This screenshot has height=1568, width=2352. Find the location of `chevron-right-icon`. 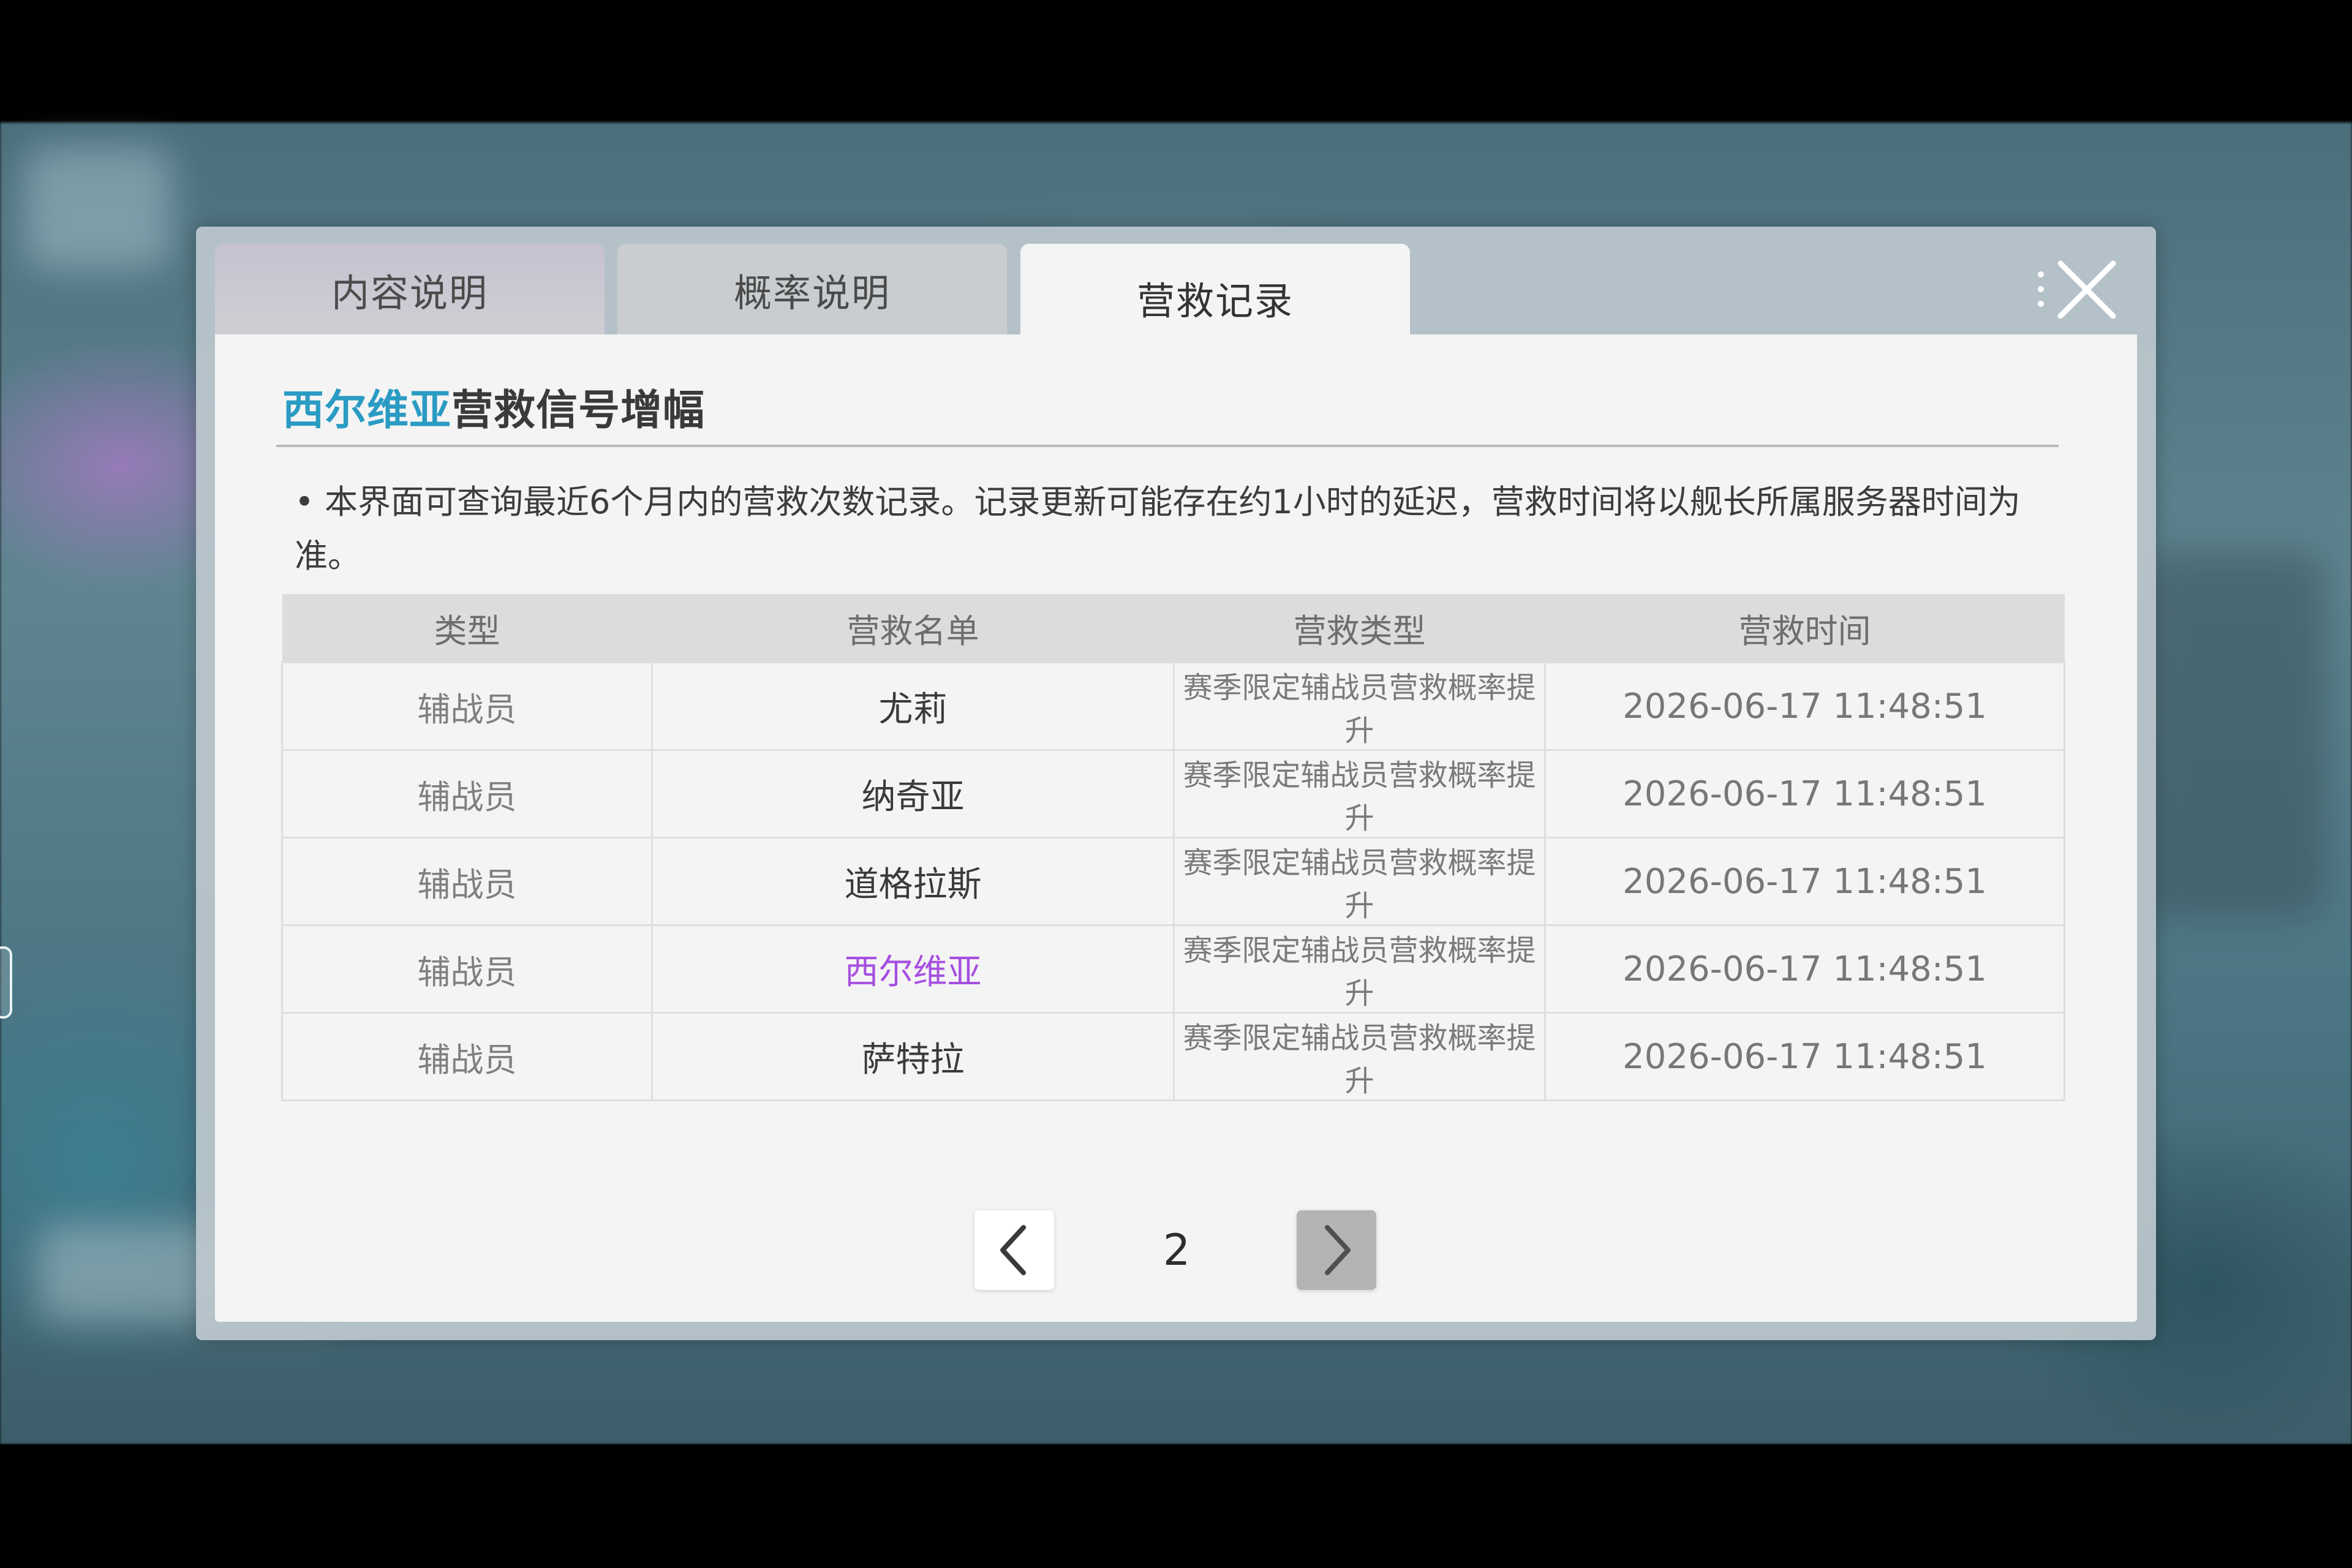

chevron-right-icon is located at coordinates (1338, 1250).